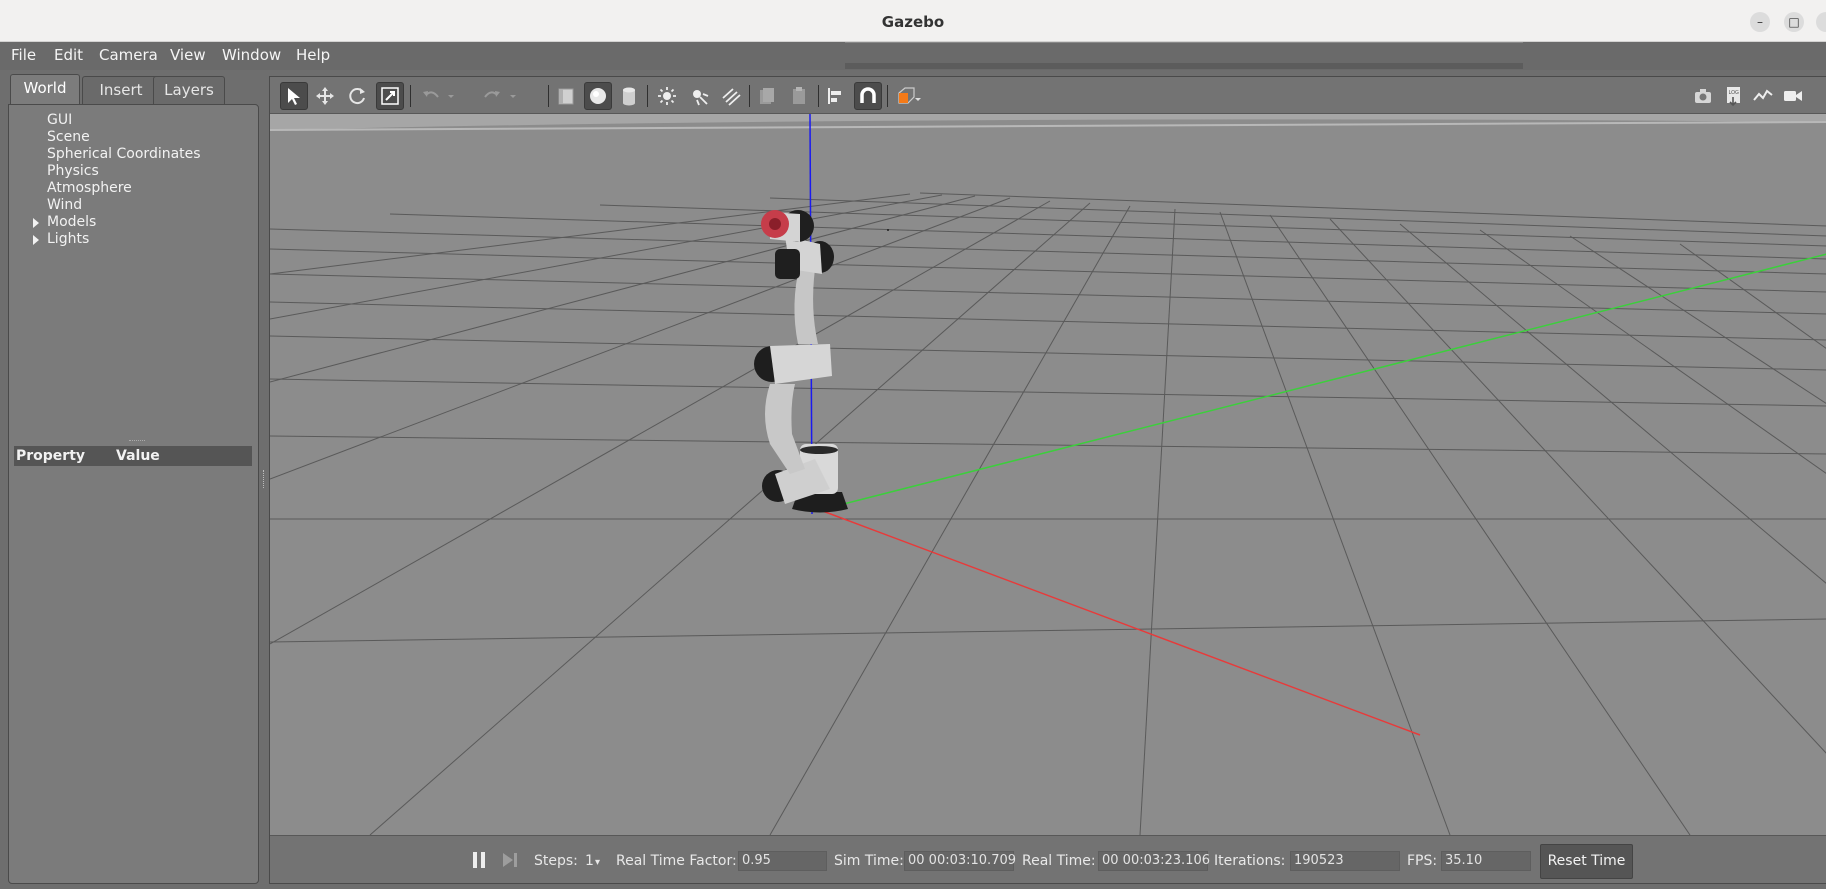  I want to click on align-button, so click(836, 96).